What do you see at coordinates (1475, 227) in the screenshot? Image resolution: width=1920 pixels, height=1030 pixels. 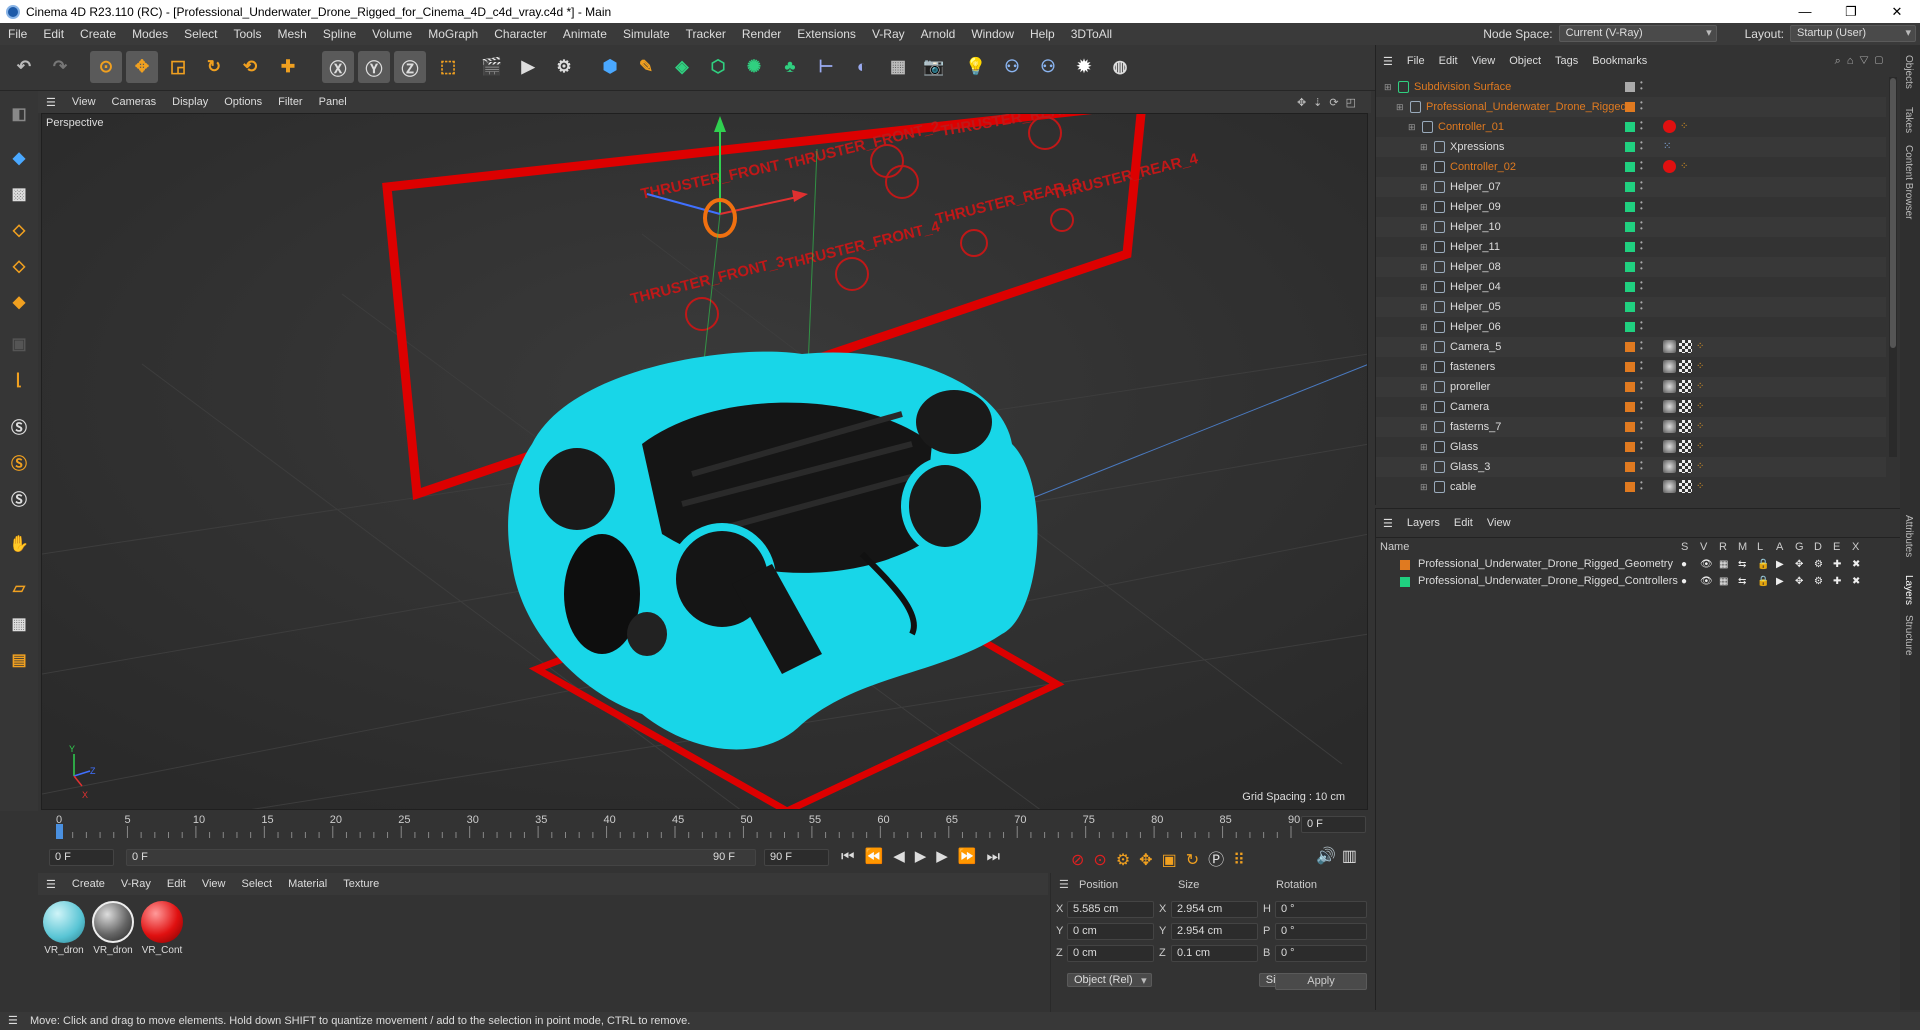 I see `object-name: Helper_10` at bounding box center [1475, 227].